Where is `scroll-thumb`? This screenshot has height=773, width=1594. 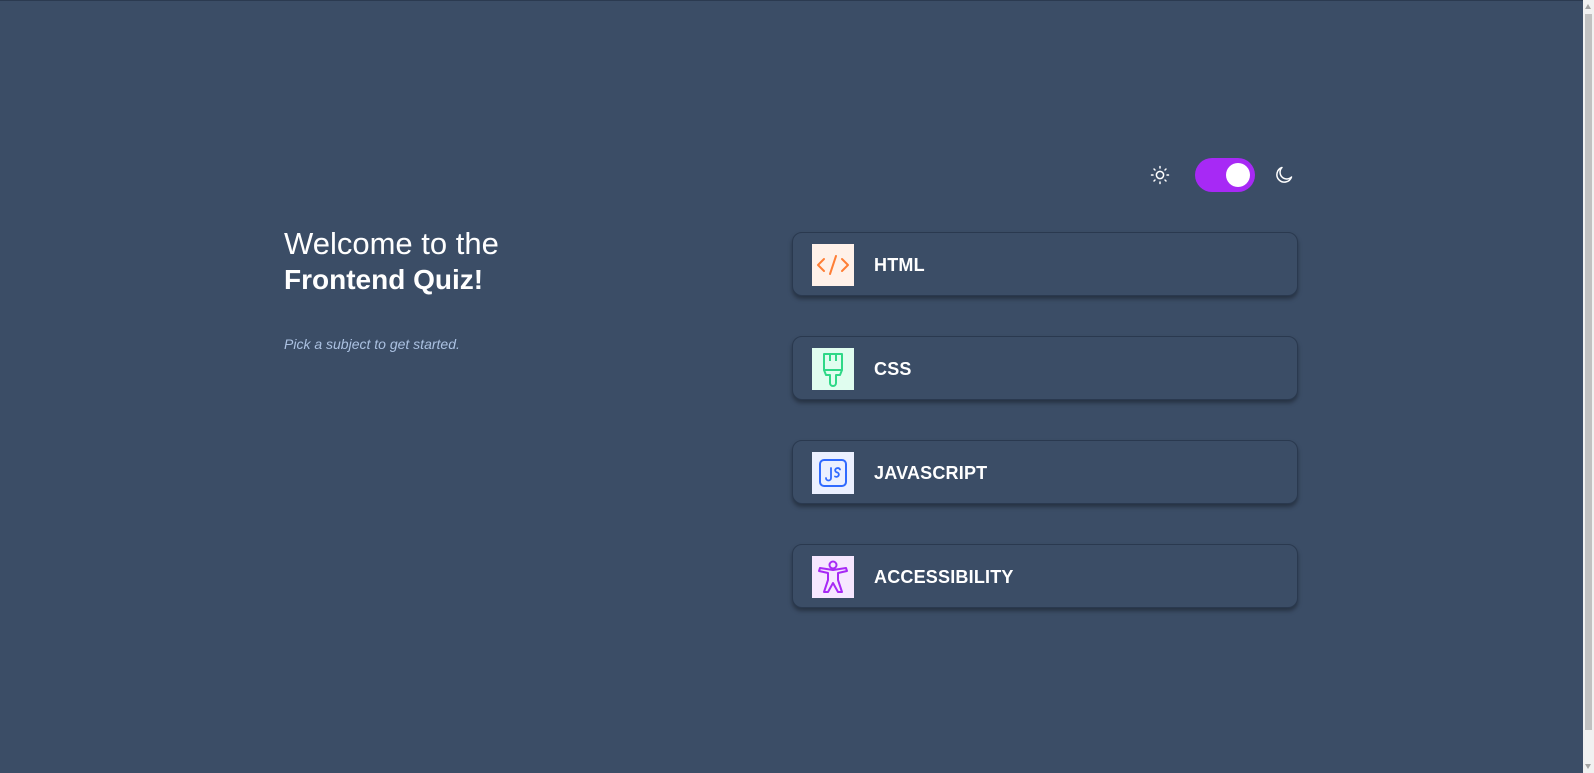 scroll-thumb is located at coordinates (1588, 372).